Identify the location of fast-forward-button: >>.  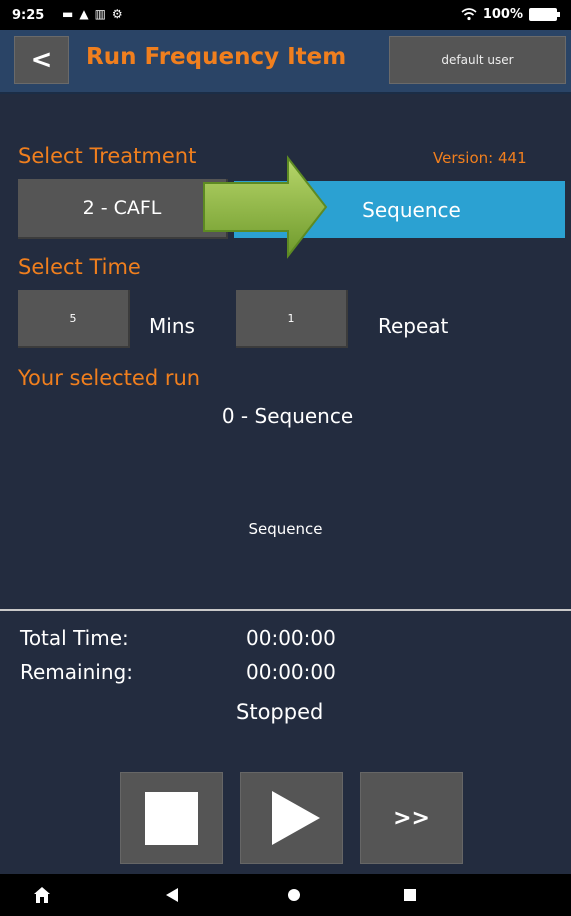
(411, 818).